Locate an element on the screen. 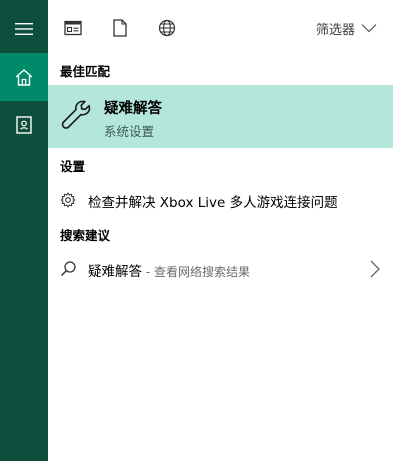 The width and height of the screenshot is (393, 461). best-match-name: 疑难解答 is located at coordinates (133, 109).